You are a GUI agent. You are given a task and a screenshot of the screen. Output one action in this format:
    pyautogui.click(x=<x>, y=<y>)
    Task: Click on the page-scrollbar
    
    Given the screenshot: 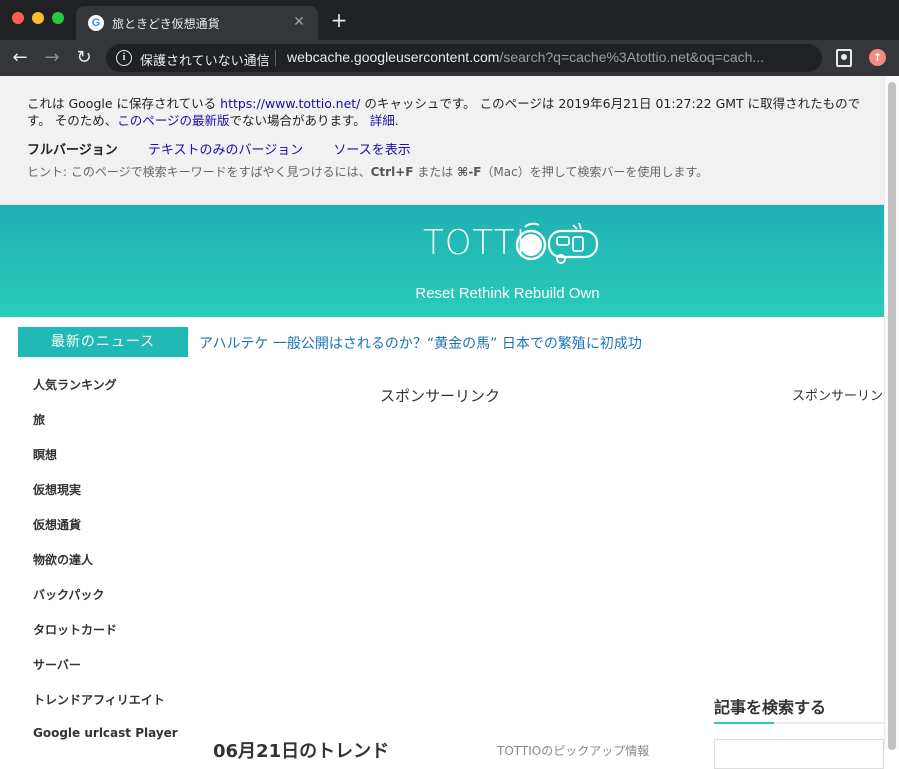 What is the action you would take?
    pyautogui.click(x=891, y=413)
    